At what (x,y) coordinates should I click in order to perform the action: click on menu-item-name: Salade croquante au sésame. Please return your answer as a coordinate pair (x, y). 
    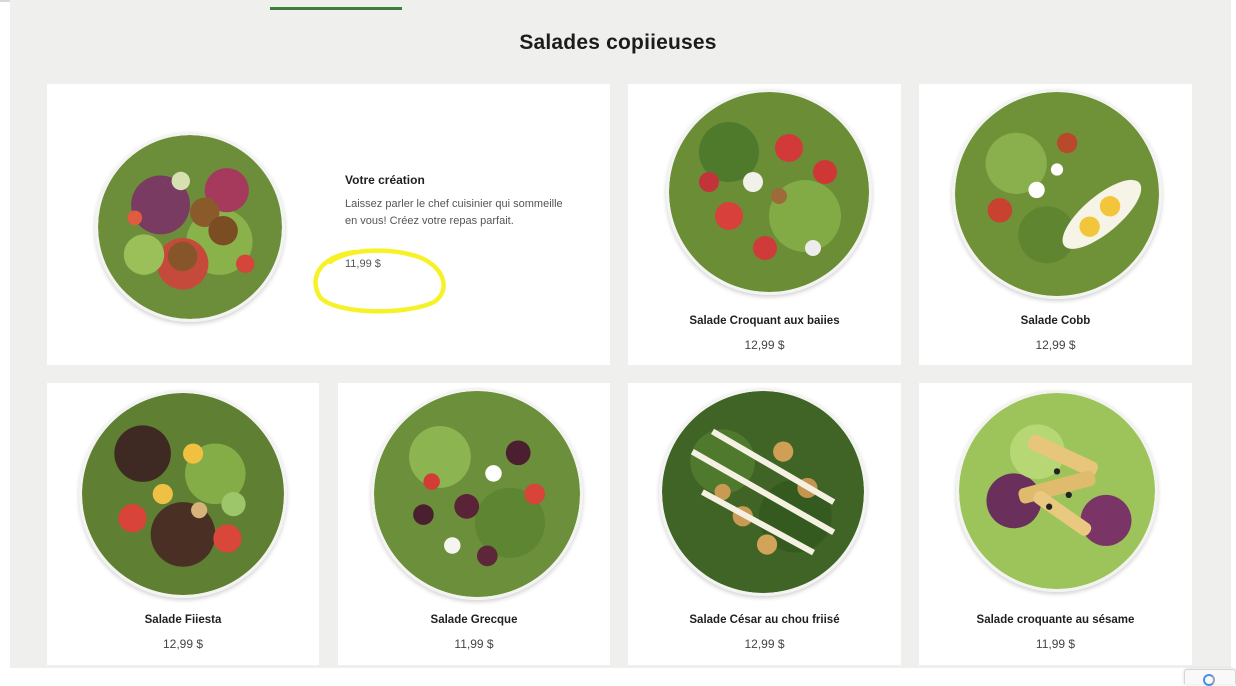
    Looking at the image, I should click on (1055, 620).